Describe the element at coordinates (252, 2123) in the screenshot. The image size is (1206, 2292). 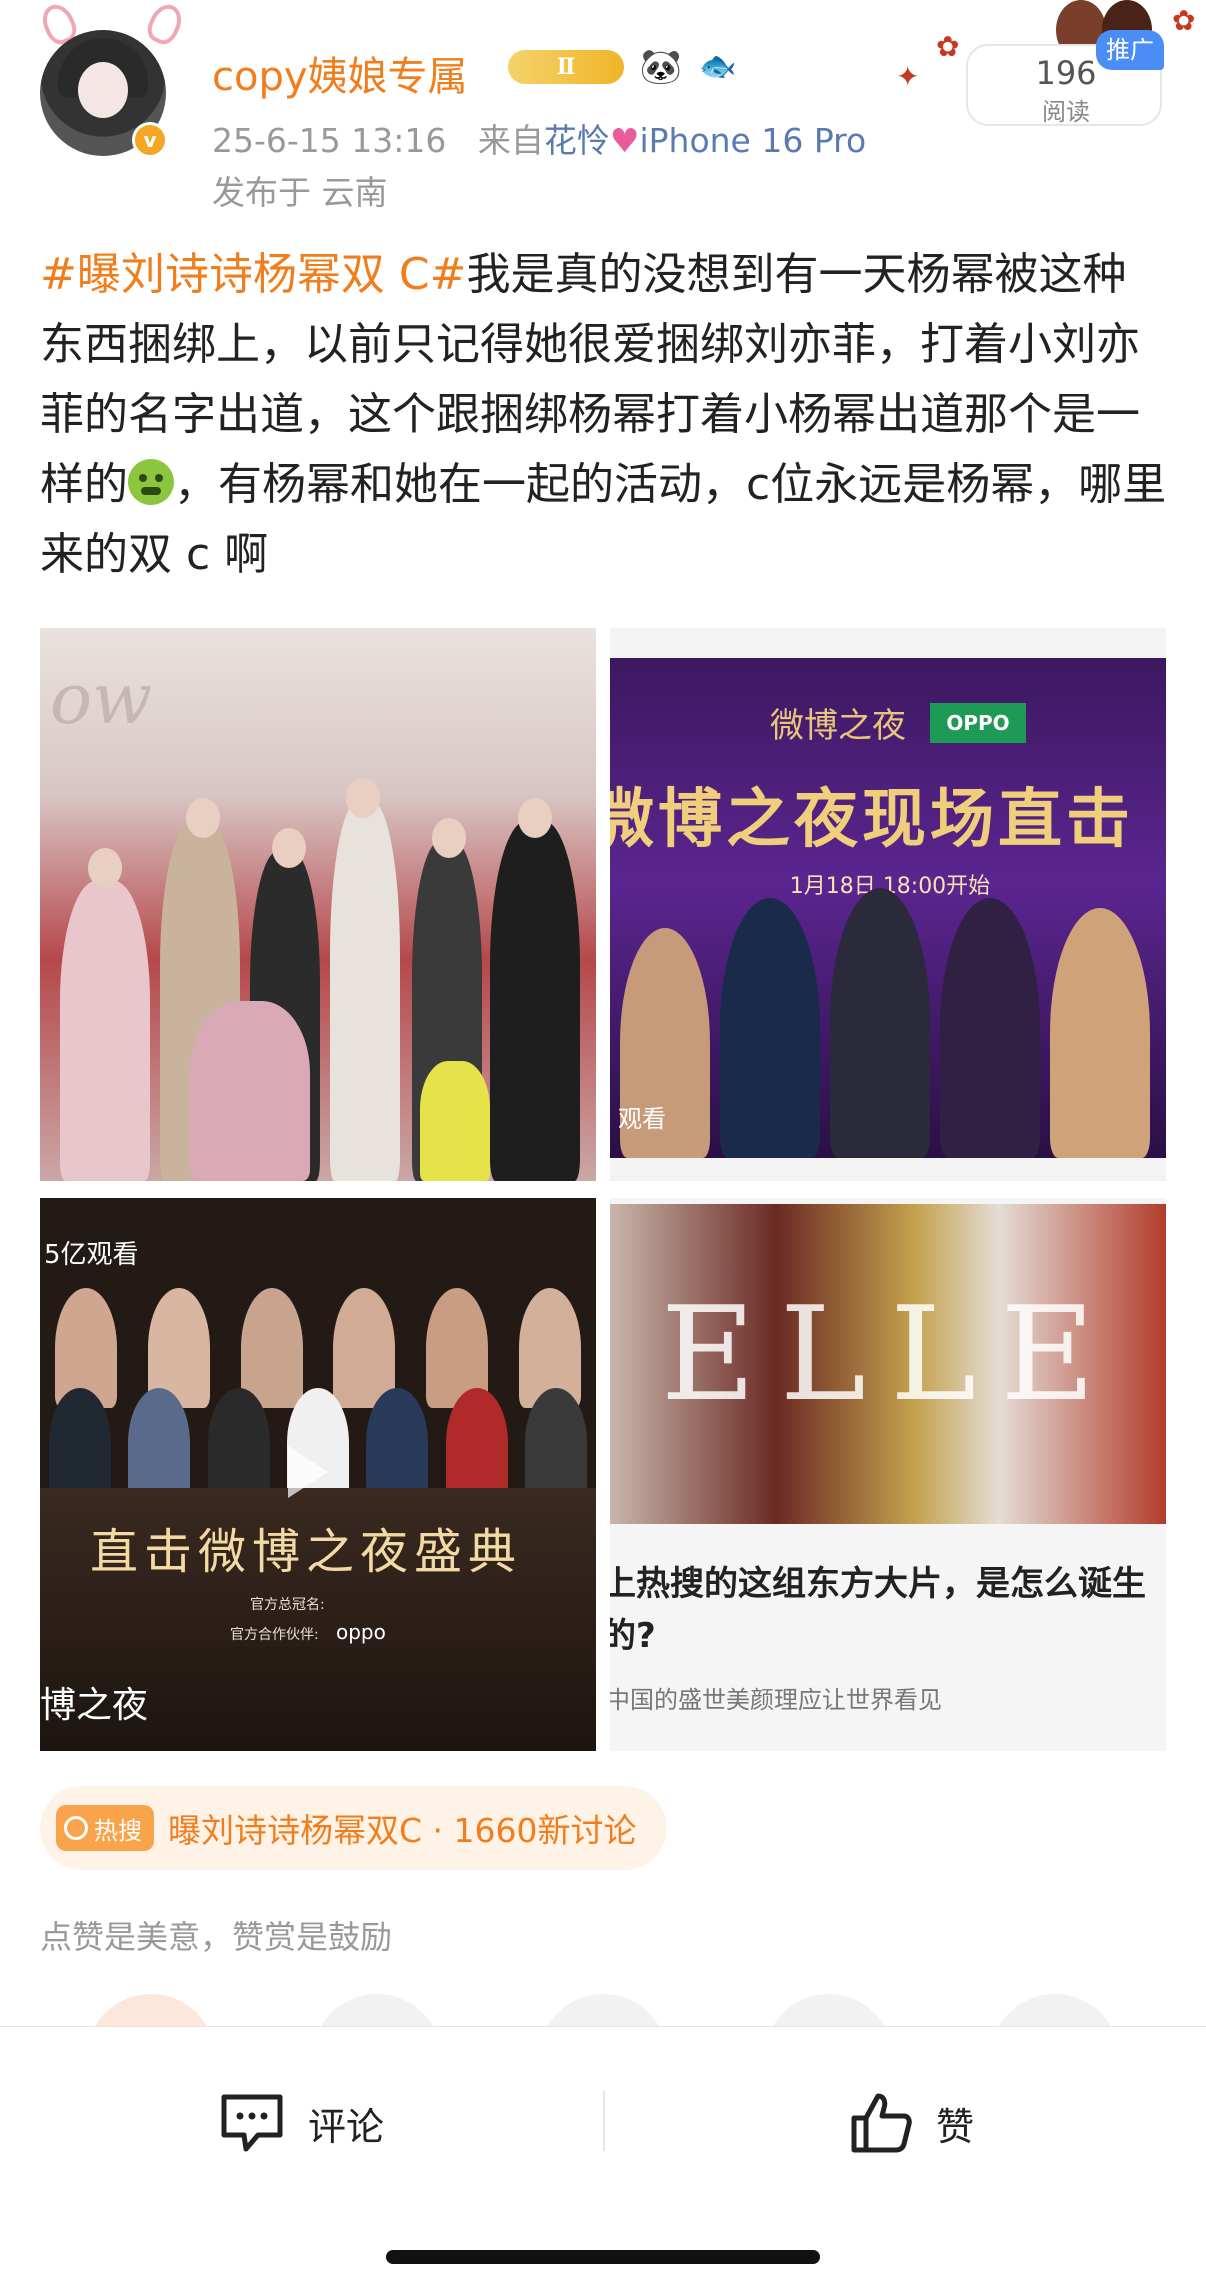
I see `comment-icon` at that location.